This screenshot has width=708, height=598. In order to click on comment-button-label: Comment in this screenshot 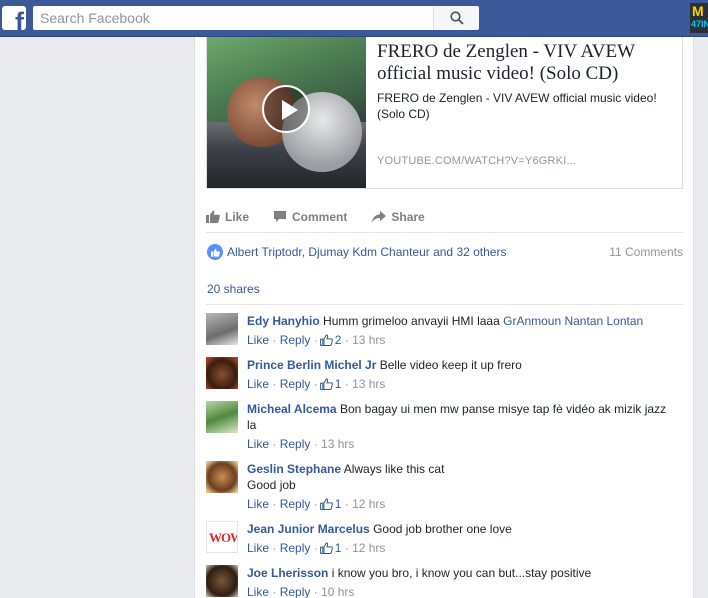, I will do `click(320, 216)`.